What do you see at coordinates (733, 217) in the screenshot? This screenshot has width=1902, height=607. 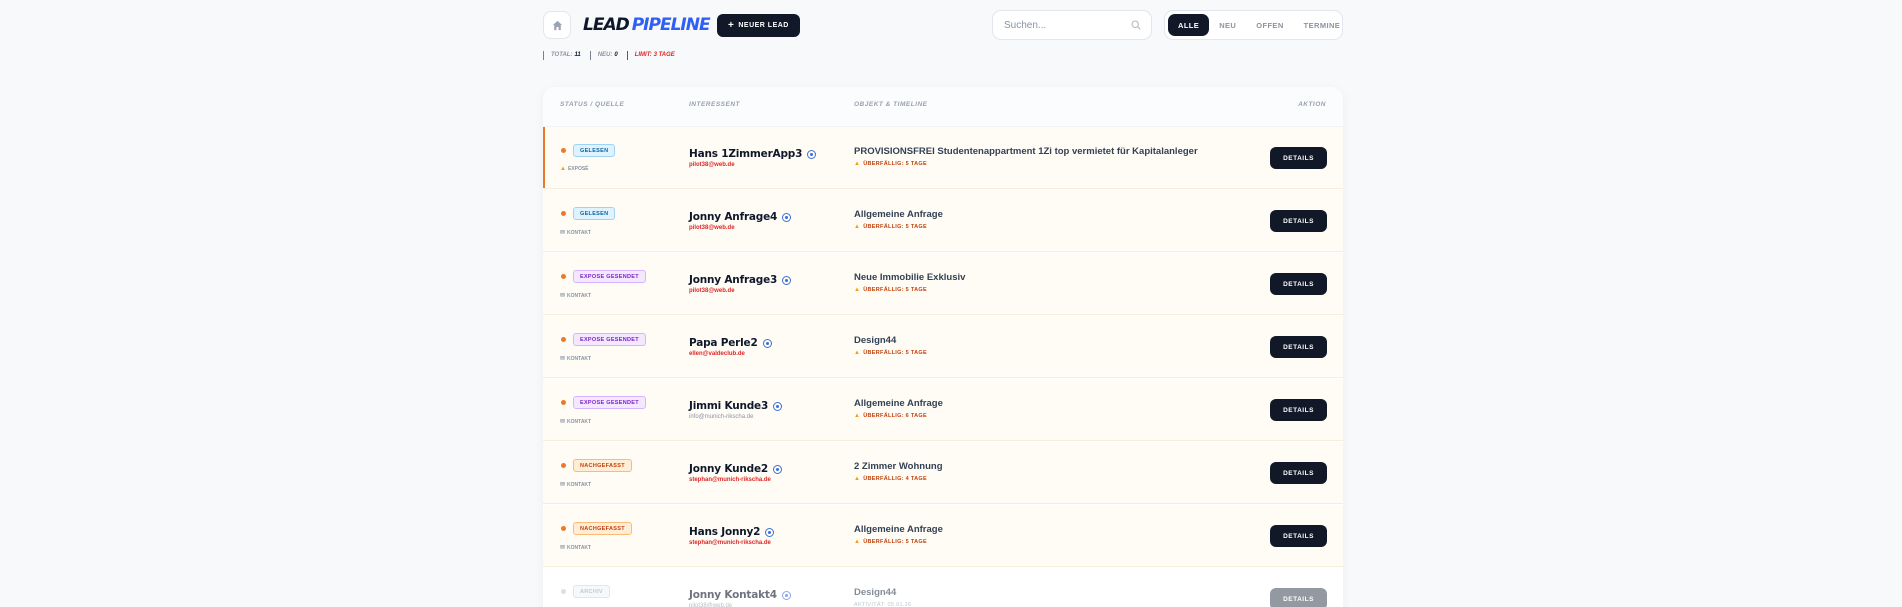 I see `lead-name-text: Jonny Anfrage4` at bounding box center [733, 217].